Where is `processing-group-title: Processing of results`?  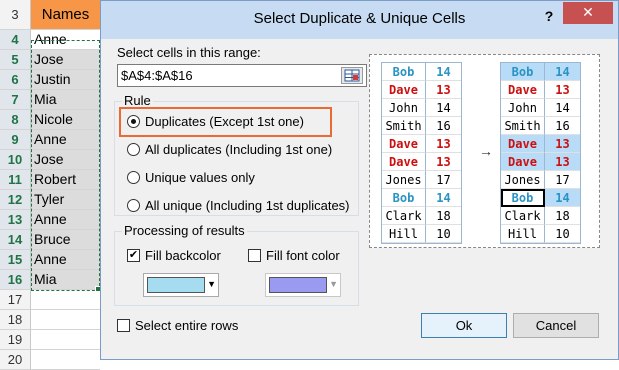 processing-group-title: Processing of results is located at coordinates (184, 230).